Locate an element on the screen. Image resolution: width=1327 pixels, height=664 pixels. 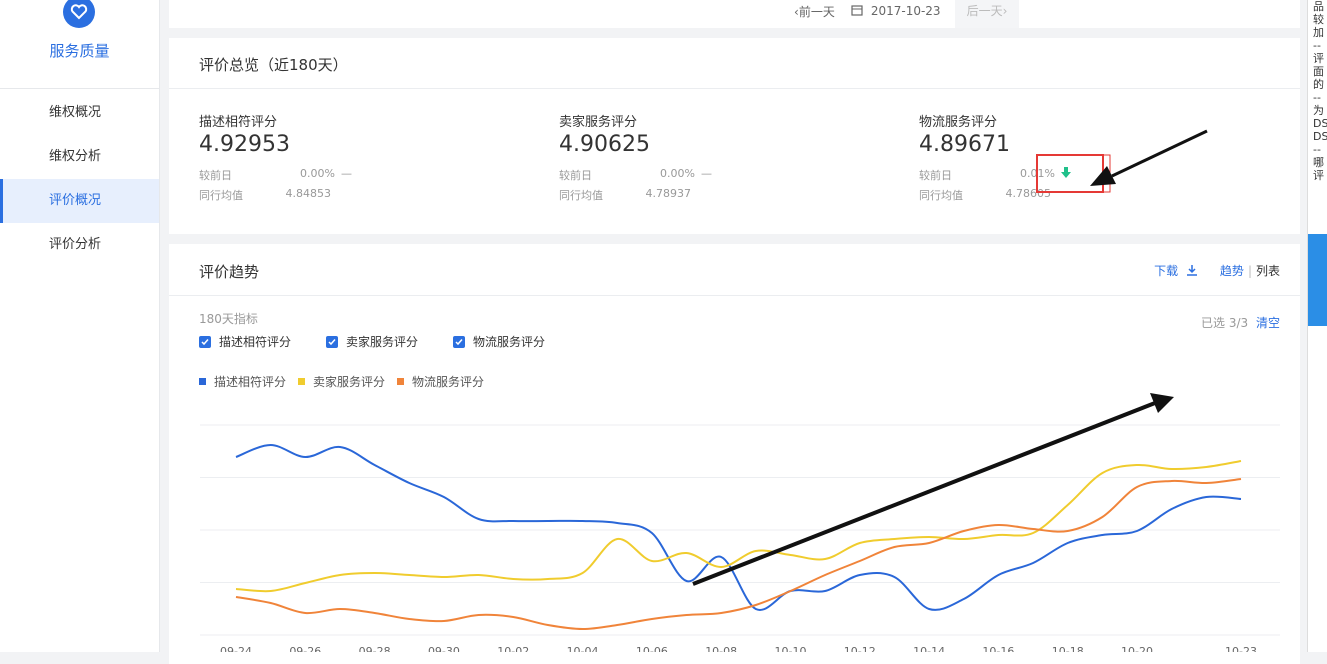
trend-view-tab: 趋势 is located at coordinates (1232, 270).